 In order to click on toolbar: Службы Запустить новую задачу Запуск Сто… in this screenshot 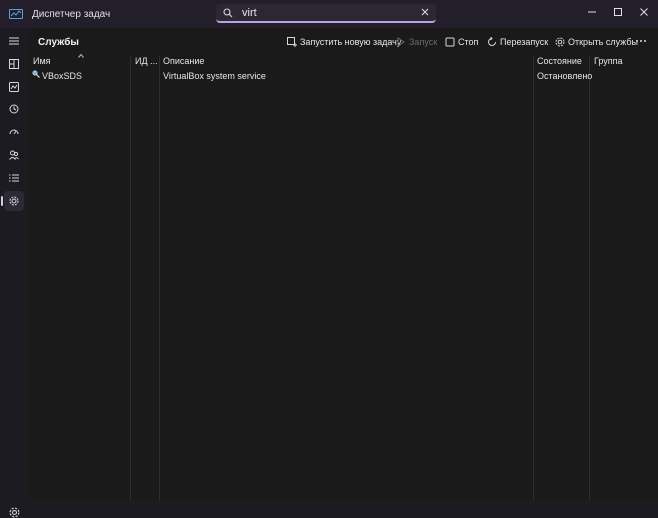, I will do `click(343, 42)`.